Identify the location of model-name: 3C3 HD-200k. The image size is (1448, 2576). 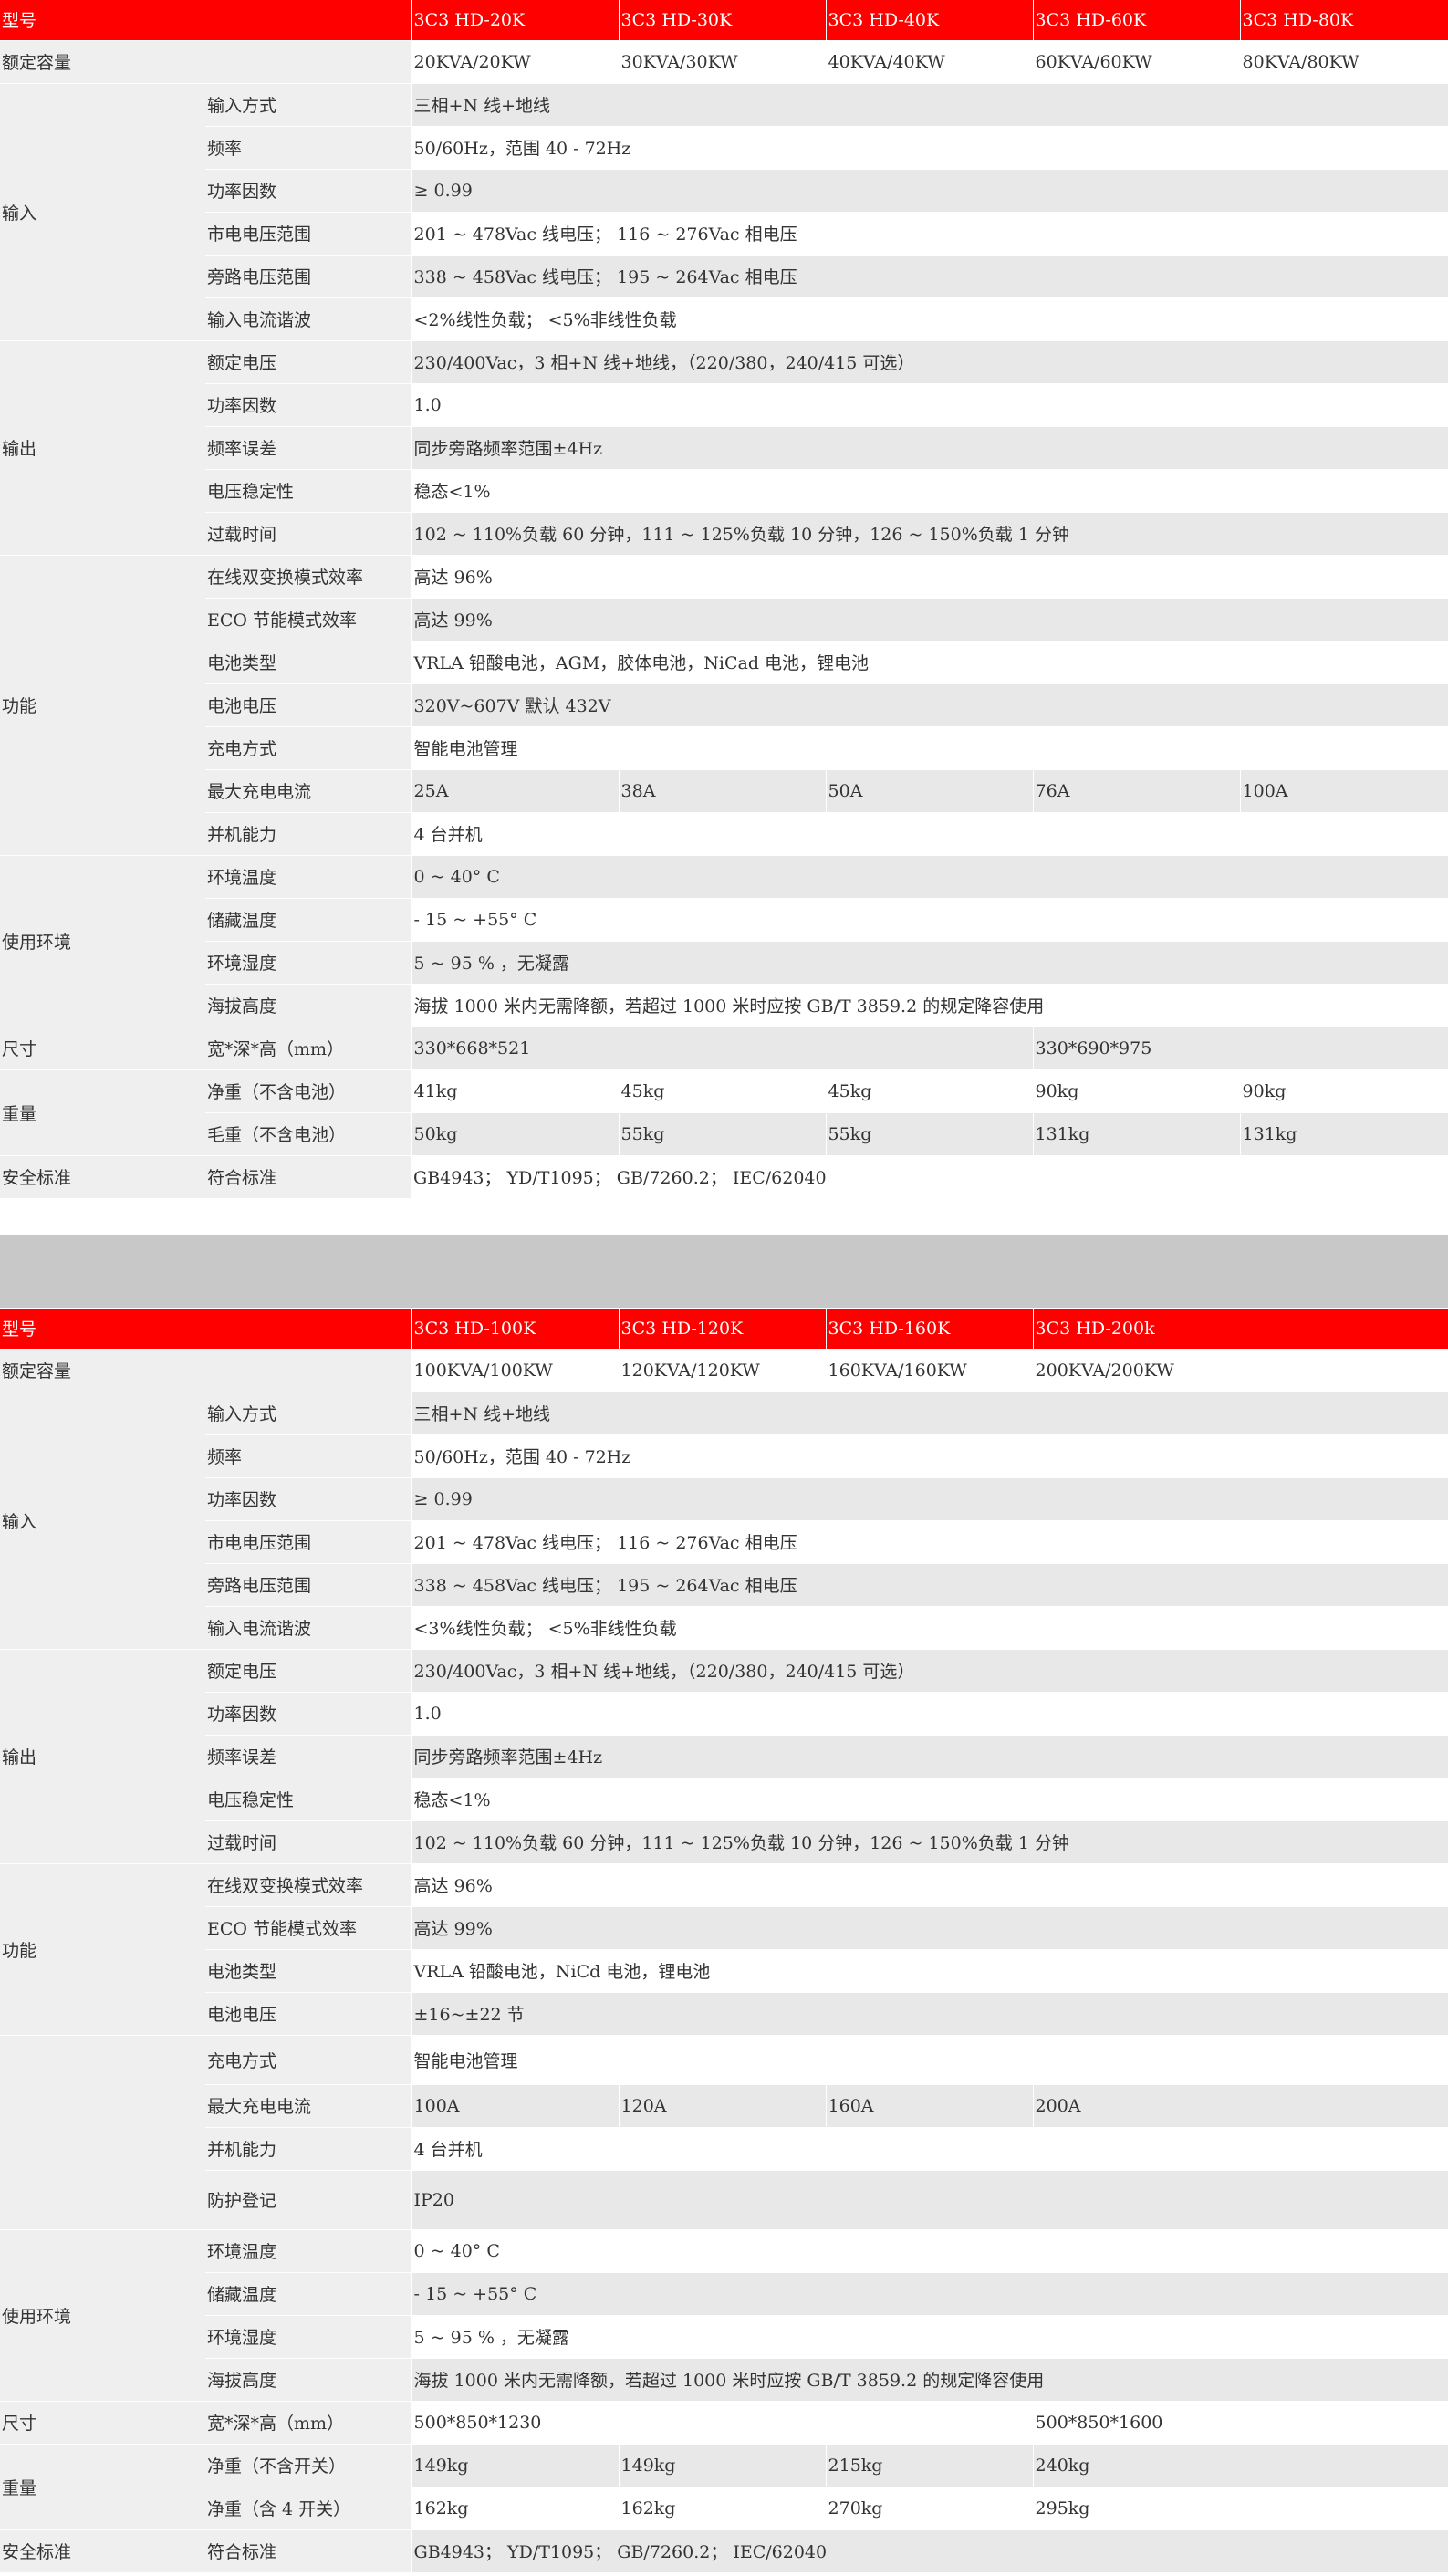
(1240, 1329).